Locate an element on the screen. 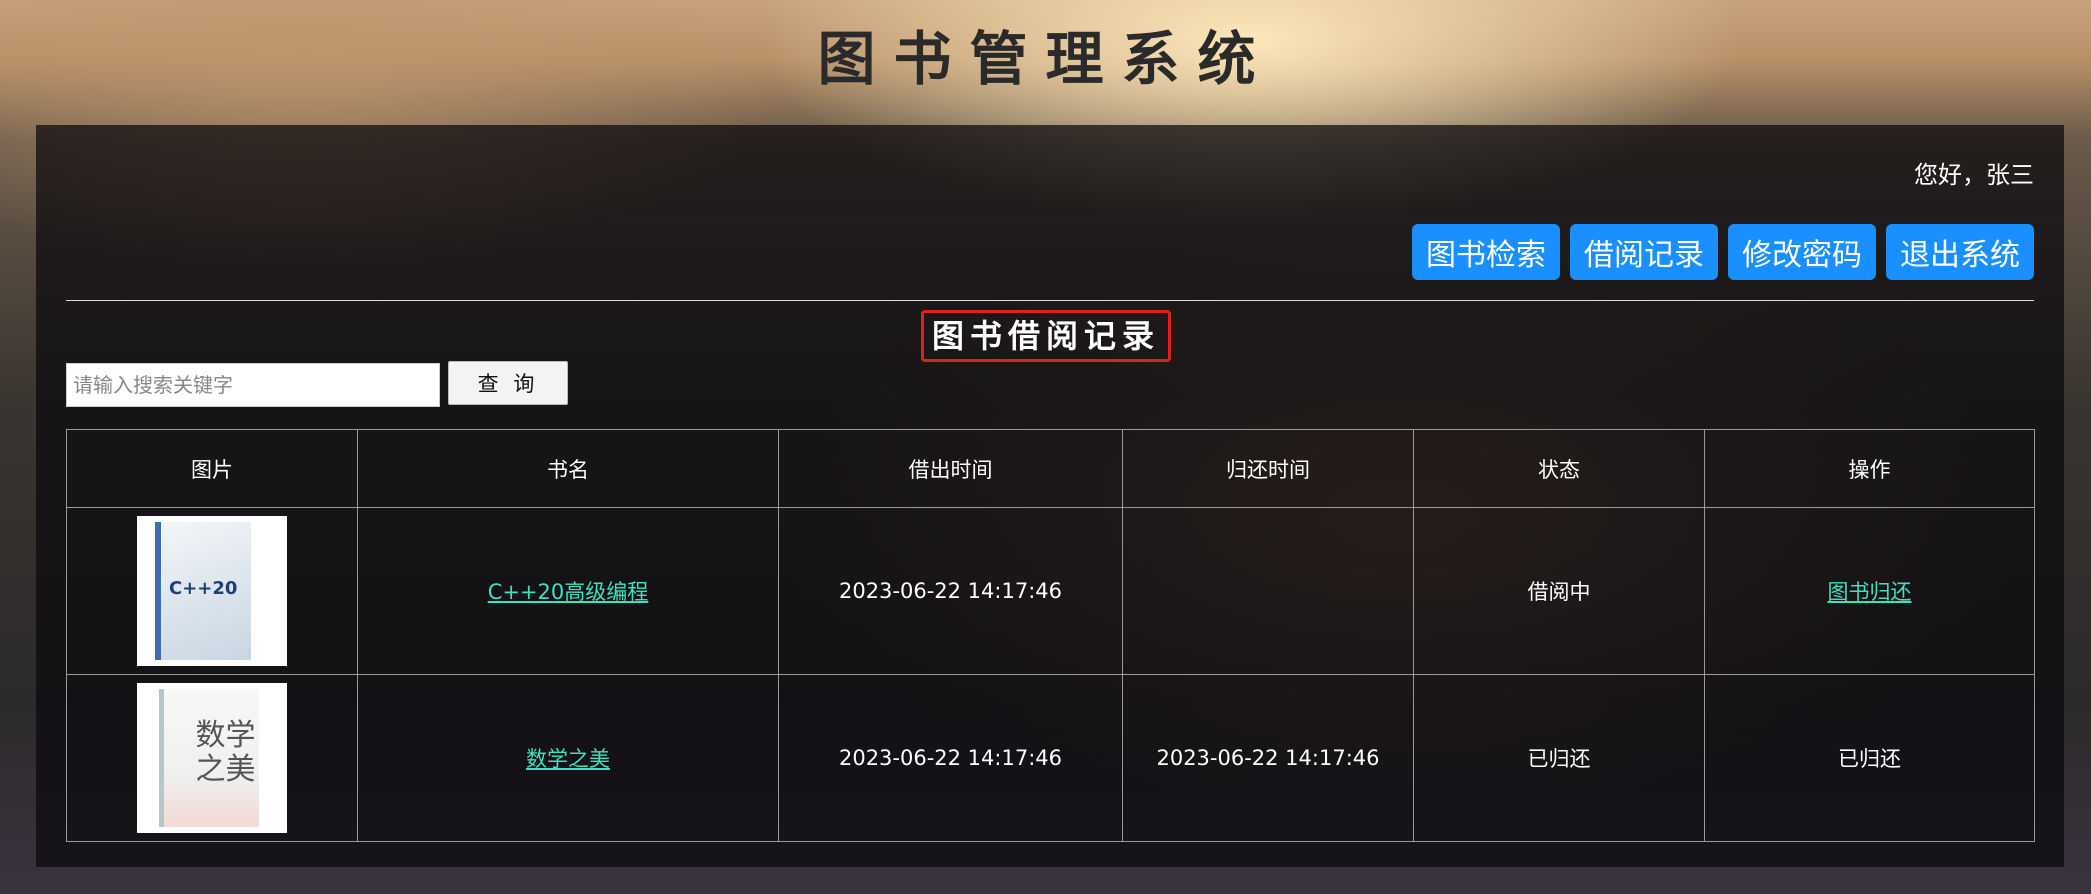 The width and height of the screenshot is (2091, 894). book-search-button: 图书检索 is located at coordinates (1486, 252).